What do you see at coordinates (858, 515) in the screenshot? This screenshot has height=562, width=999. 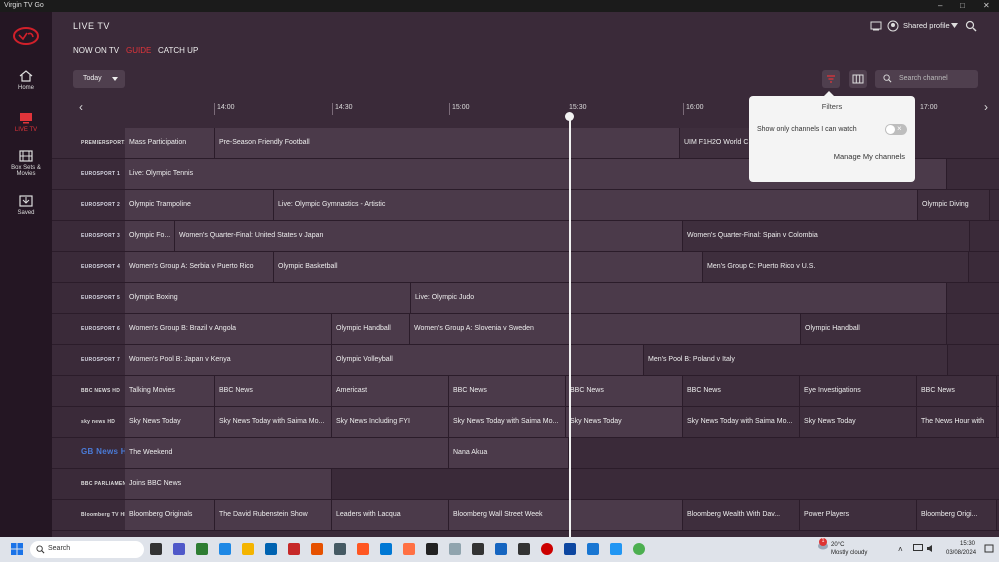 I see `programme-cell: Power Players` at bounding box center [858, 515].